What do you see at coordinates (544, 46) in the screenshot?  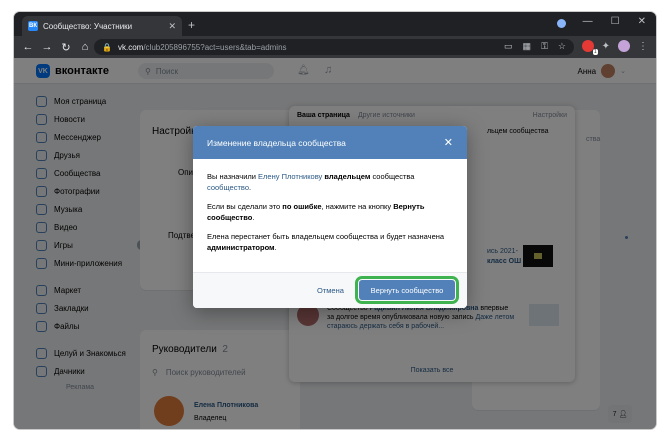 I see `key-icon: ⚿` at bounding box center [544, 46].